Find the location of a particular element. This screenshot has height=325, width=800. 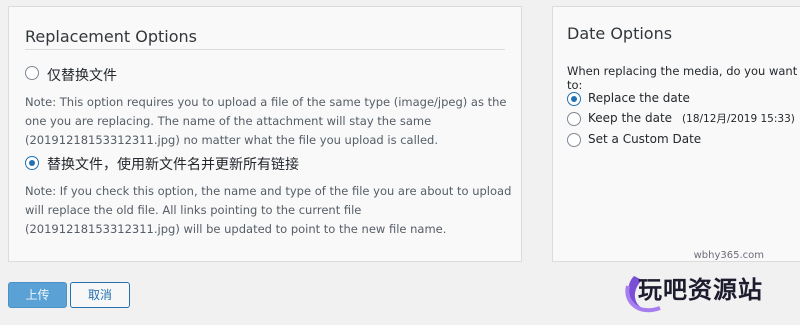

date-options-title: Date Options is located at coordinates (620, 33).